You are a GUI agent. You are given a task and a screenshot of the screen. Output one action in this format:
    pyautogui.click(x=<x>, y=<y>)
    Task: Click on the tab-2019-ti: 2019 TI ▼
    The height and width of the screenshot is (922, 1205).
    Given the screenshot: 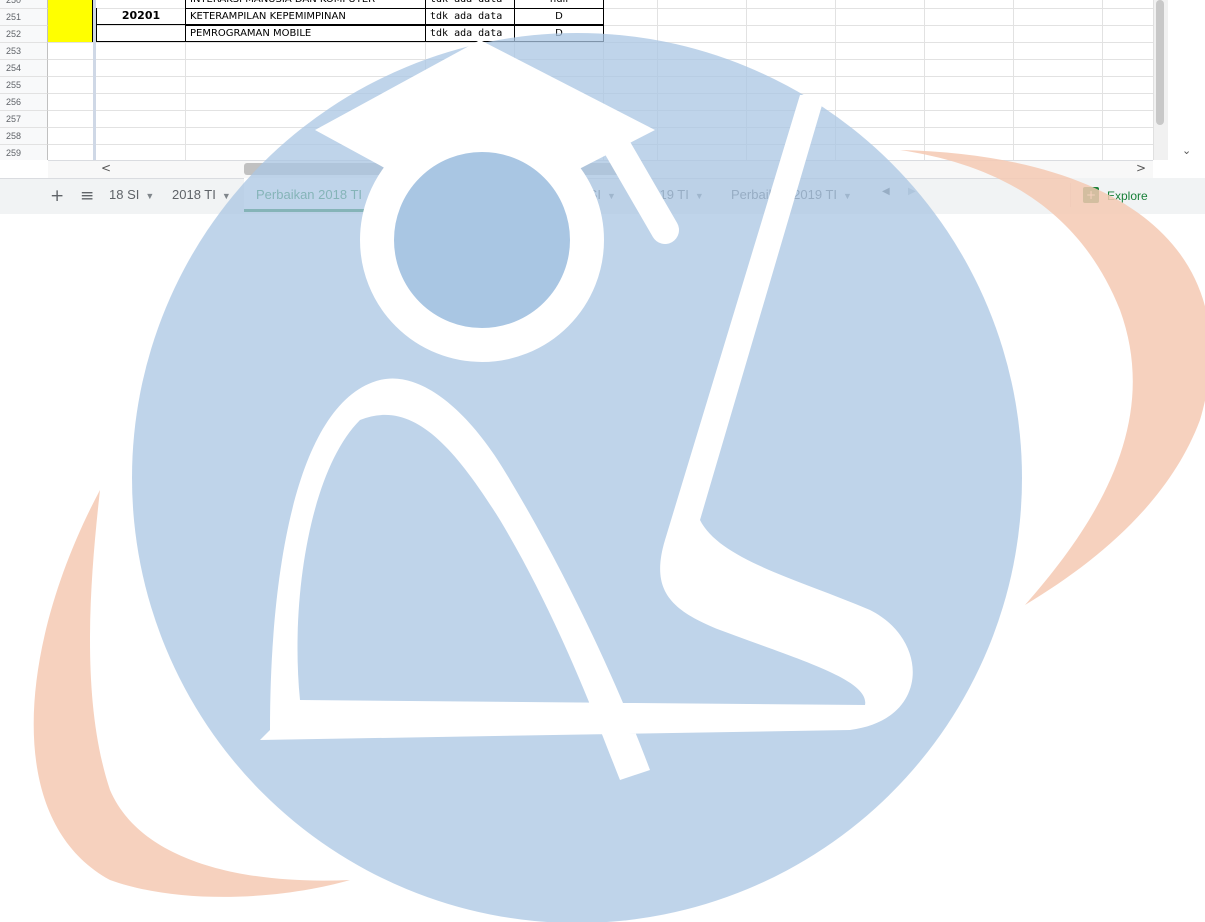 What is the action you would take?
    pyautogui.click(x=674, y=195)
    